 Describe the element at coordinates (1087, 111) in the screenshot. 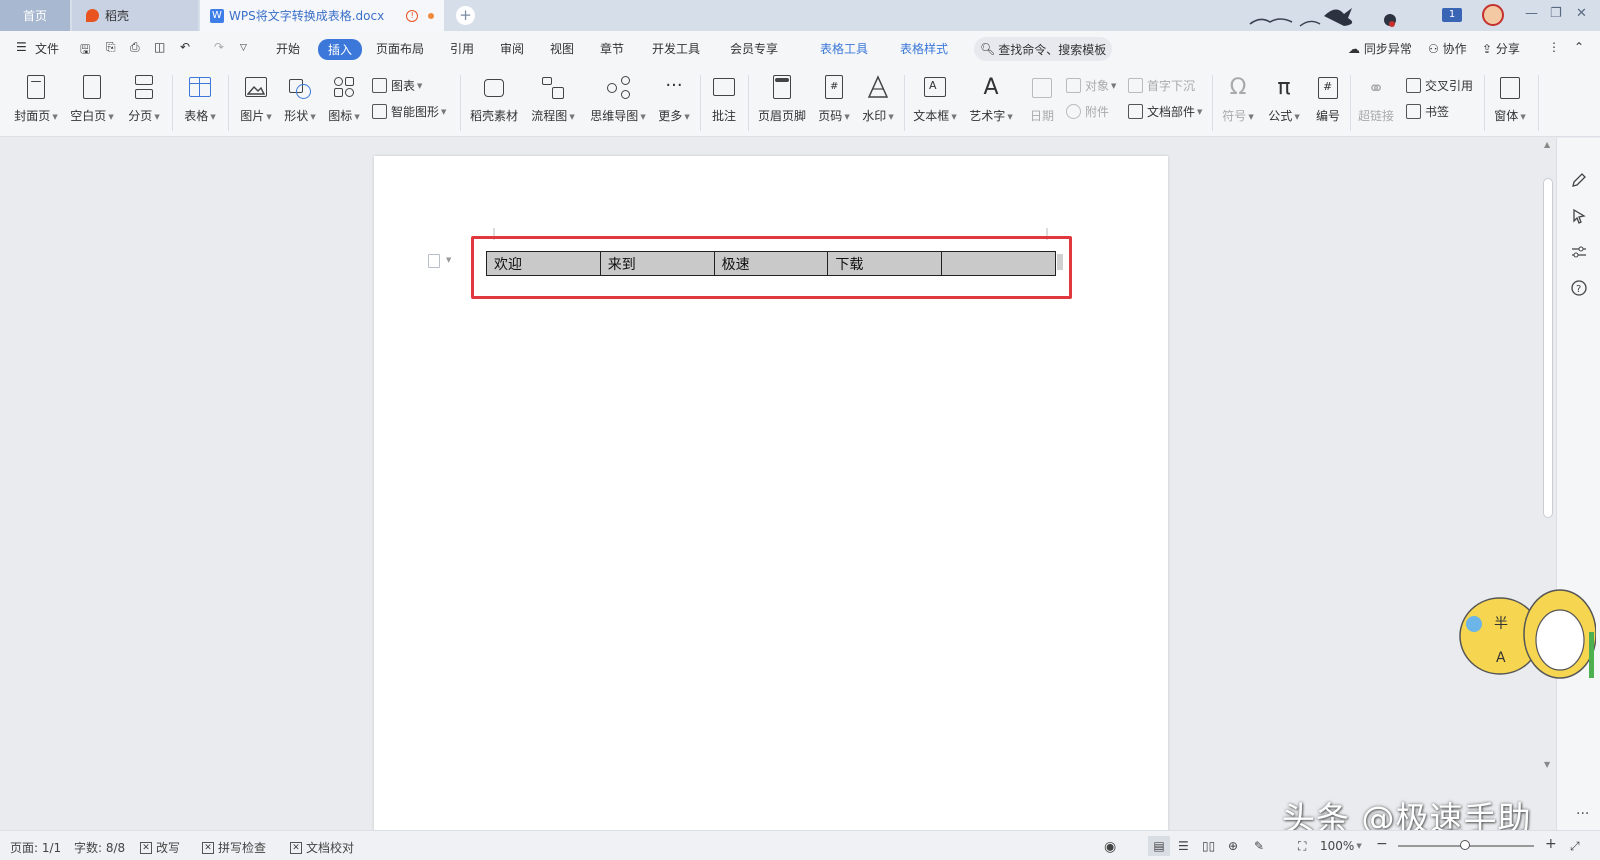

I see `attachment-button: 附件` at that location.